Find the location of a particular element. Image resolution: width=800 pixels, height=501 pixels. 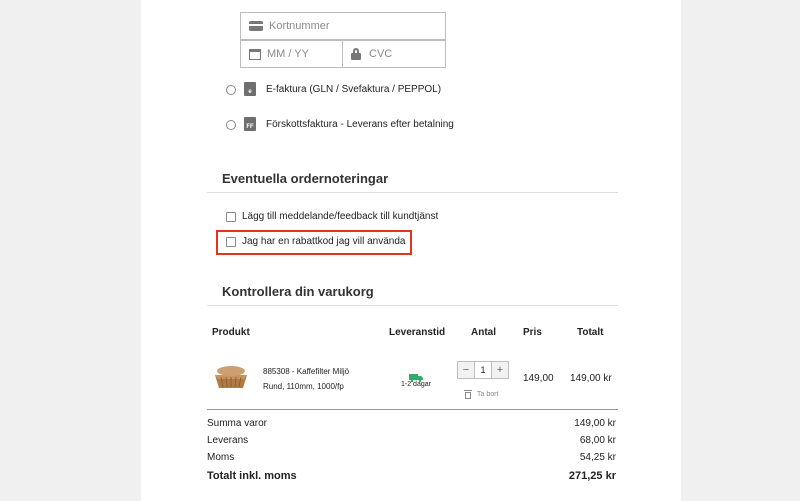

calendar-icon is located at coordinates (255, 54).